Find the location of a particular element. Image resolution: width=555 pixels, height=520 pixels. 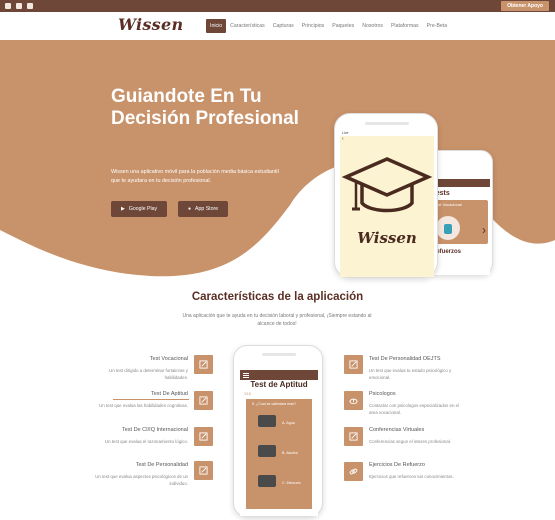

feature-title: Test De Aptitud is located at coordinates (169, 394).